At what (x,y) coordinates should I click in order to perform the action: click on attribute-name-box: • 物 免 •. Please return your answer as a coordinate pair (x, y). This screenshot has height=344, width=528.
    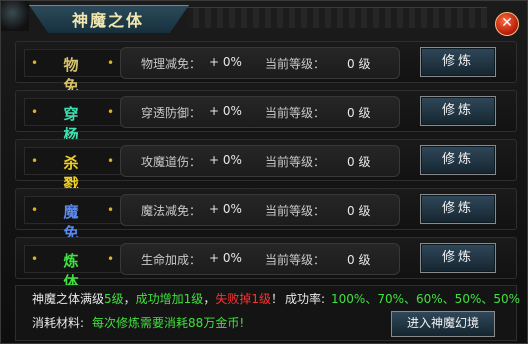
    Looking at the image, I should click on (73, 72).